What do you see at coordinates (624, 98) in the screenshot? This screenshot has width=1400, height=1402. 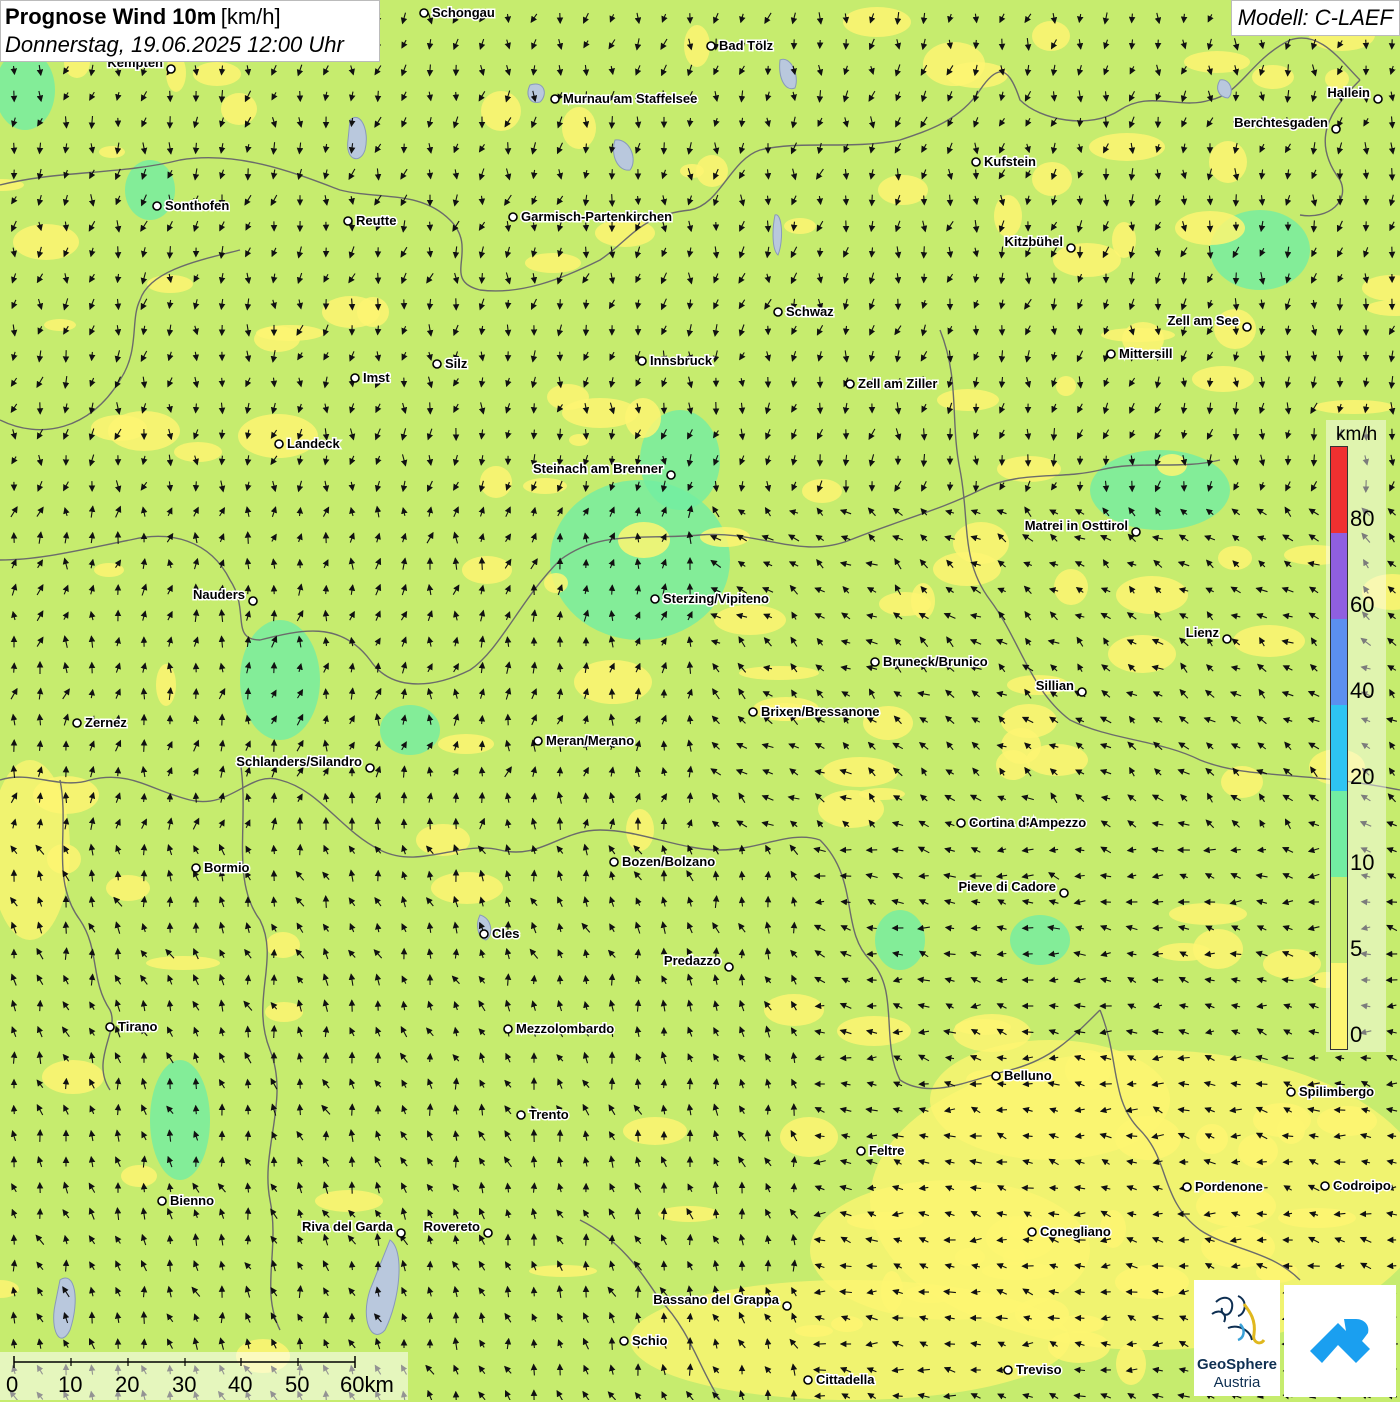 I see `city-marker: Murnau am Staffelsee` at bounding box center [624, 98].